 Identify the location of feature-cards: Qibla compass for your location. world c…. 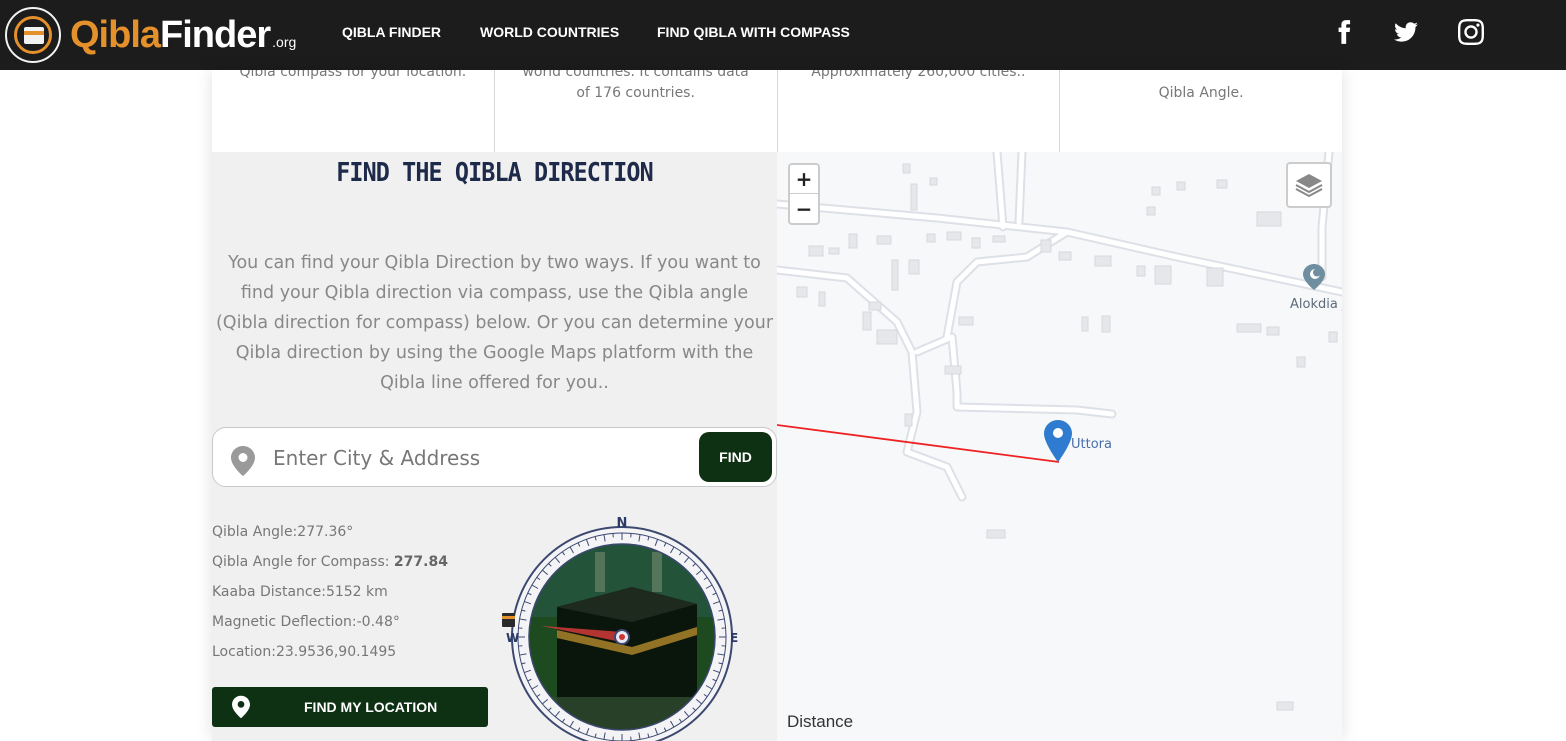
(777, 111).